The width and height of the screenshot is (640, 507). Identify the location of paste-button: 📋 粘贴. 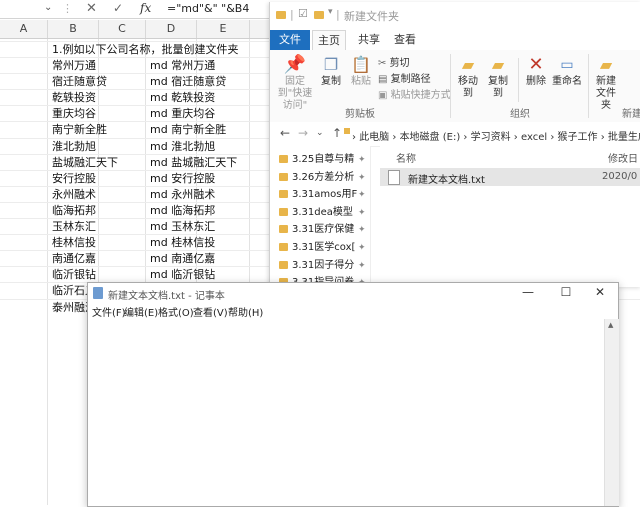
(361, 71).